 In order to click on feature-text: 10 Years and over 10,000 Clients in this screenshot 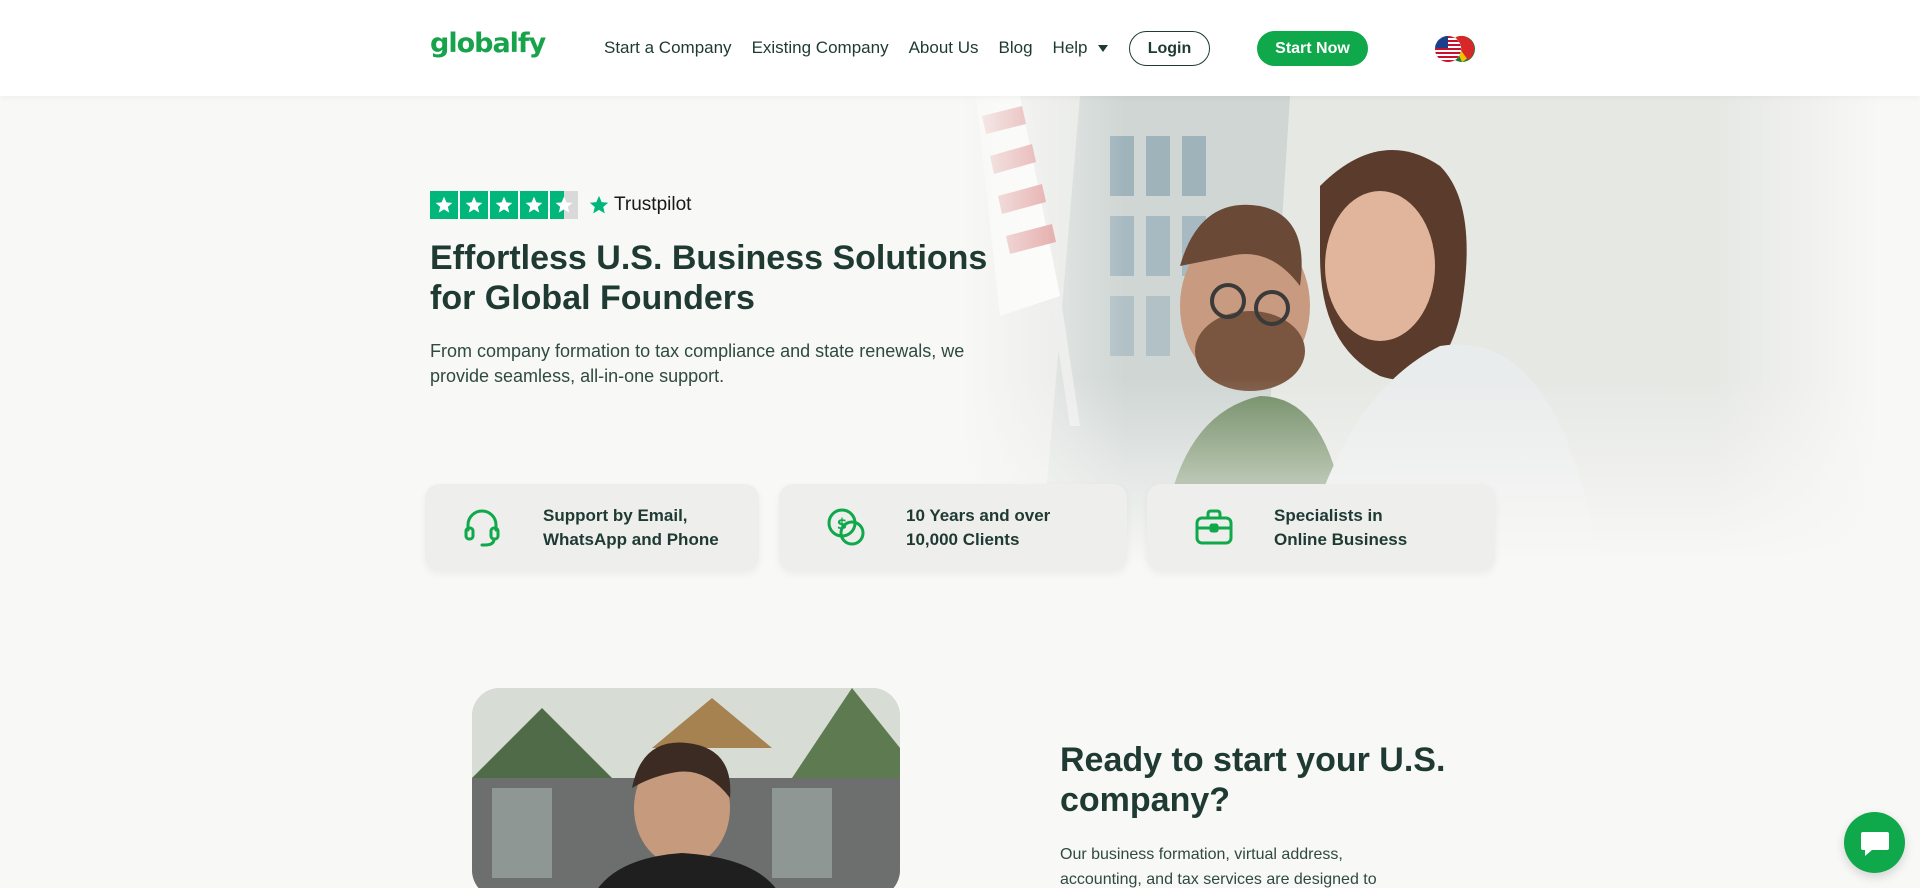, I will do `click(978, 528)`.